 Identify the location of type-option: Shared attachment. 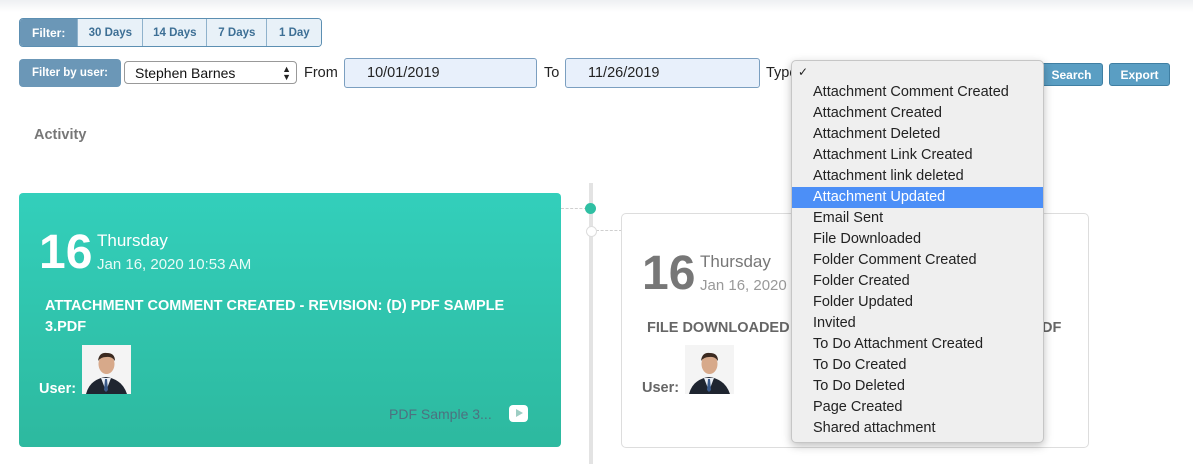
(917, 428).